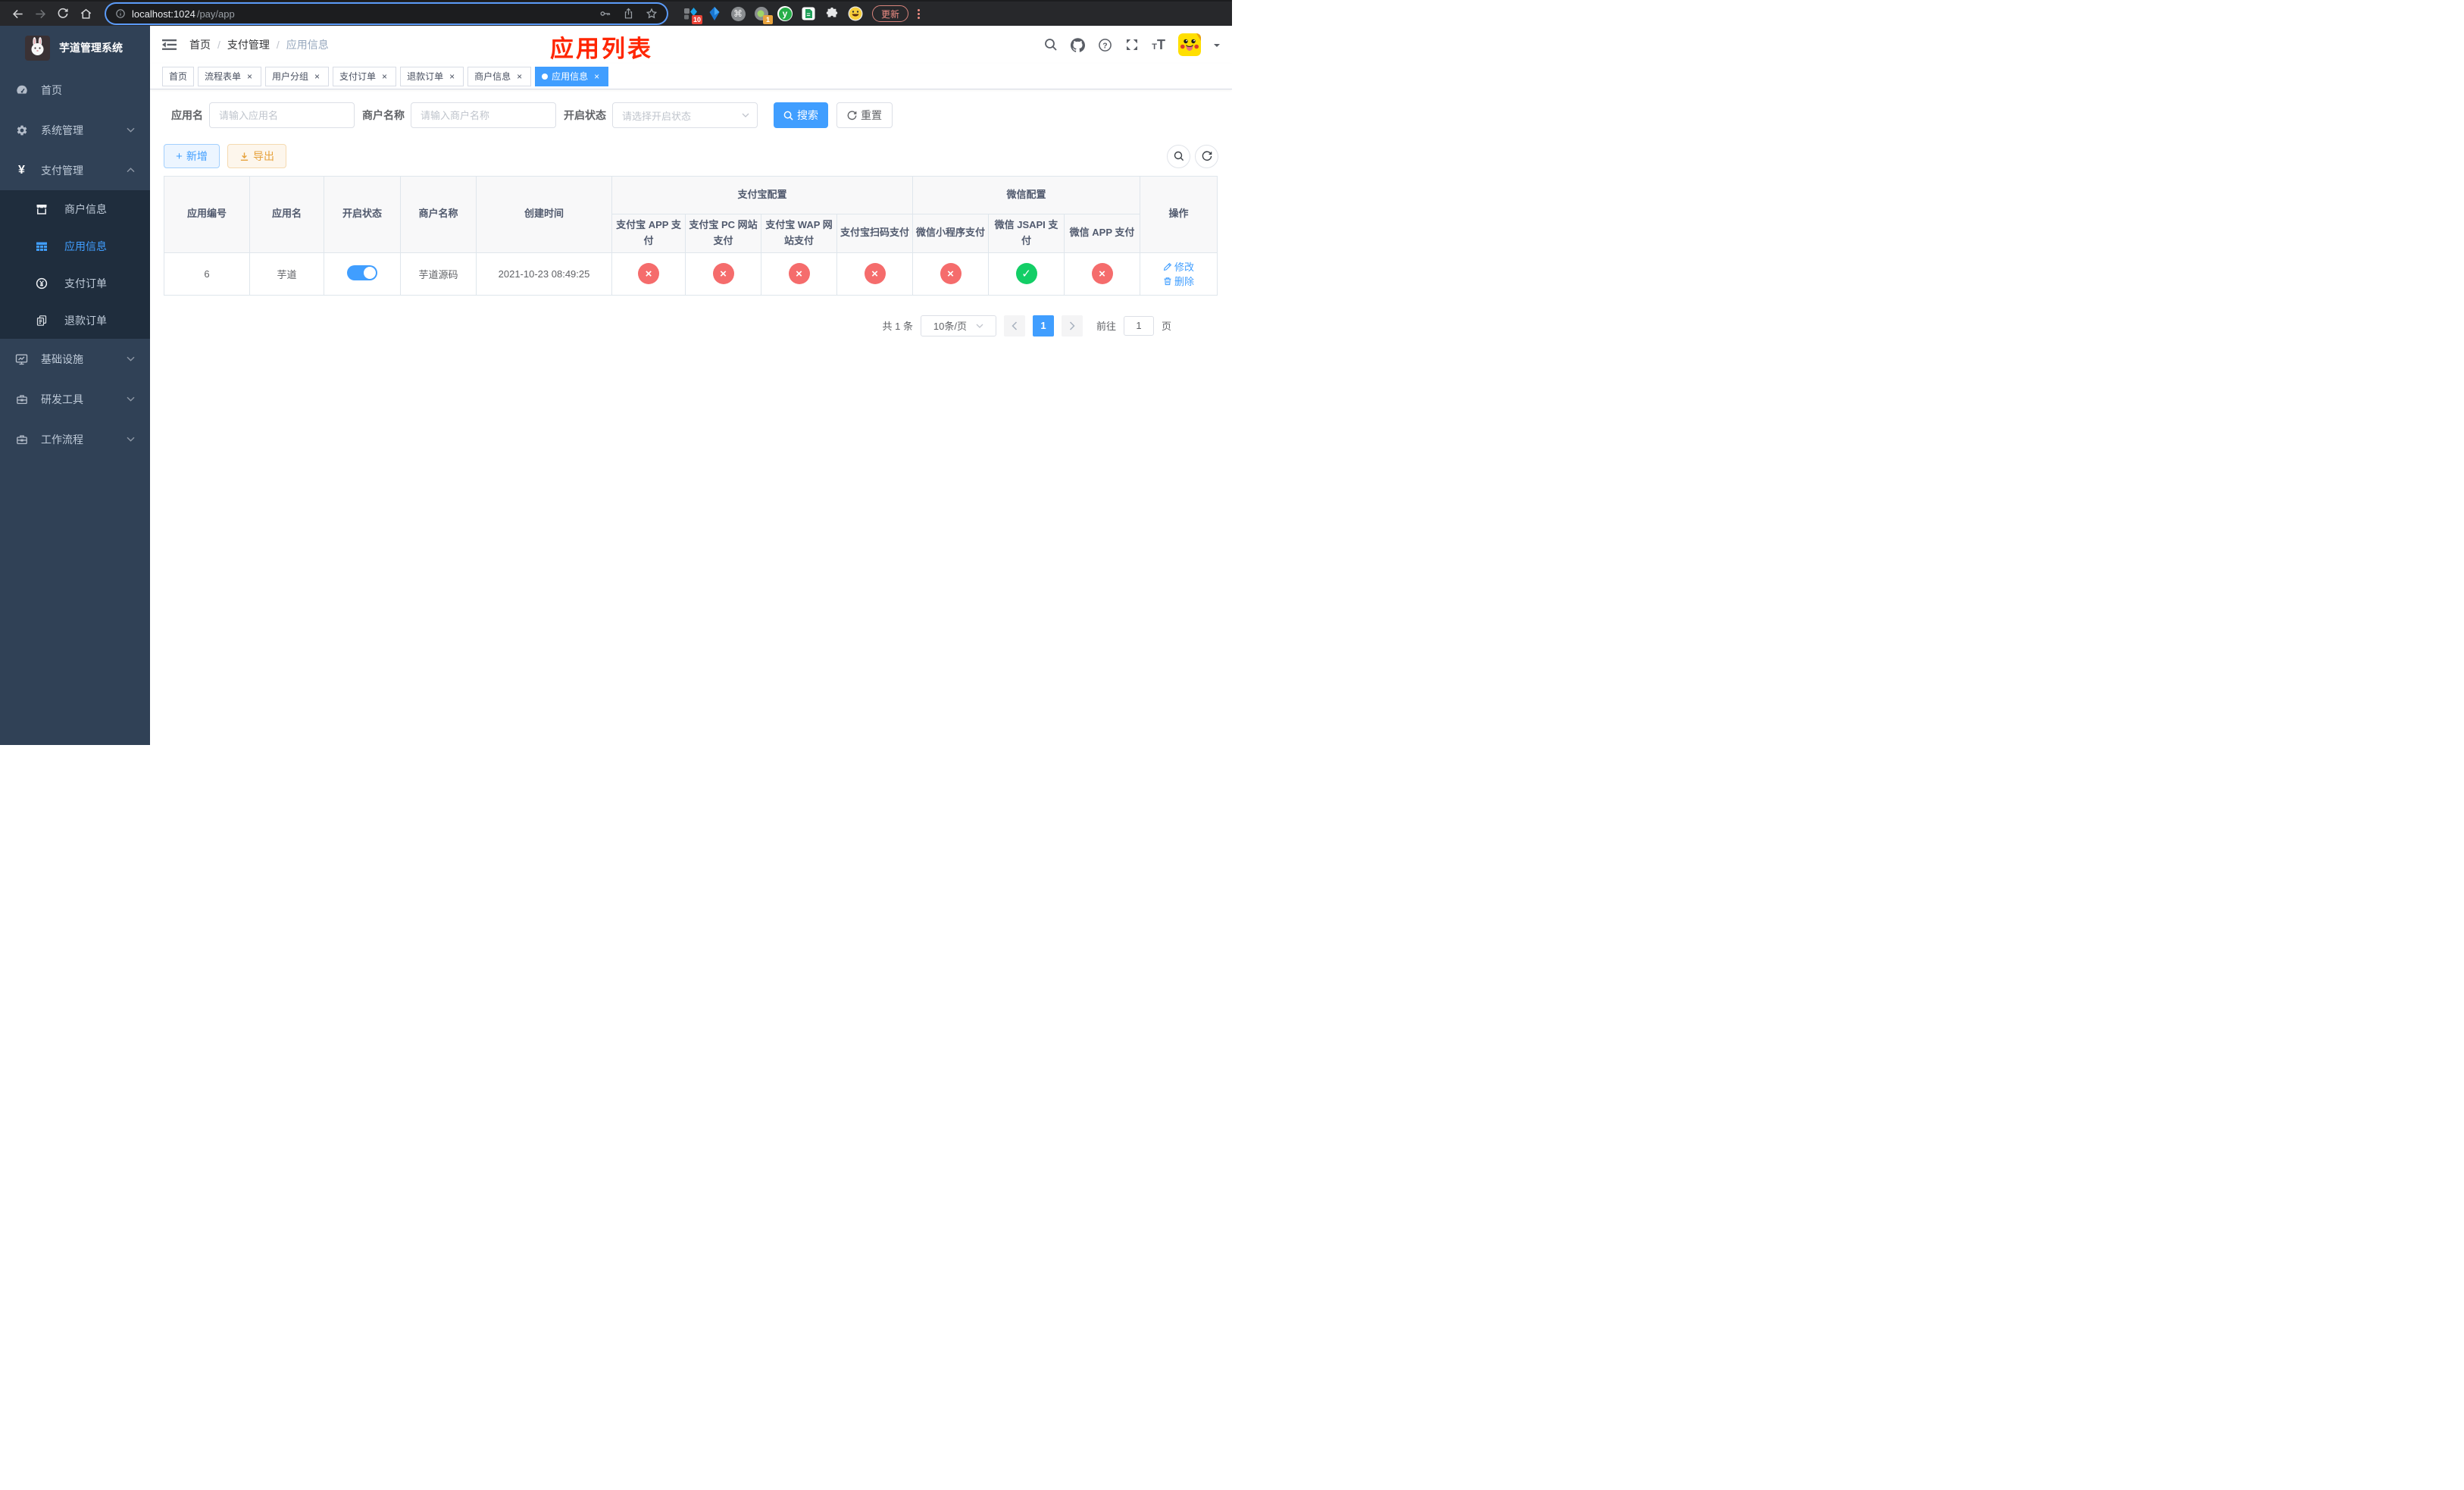  I want to click on gear-icon, so click(21, 130).